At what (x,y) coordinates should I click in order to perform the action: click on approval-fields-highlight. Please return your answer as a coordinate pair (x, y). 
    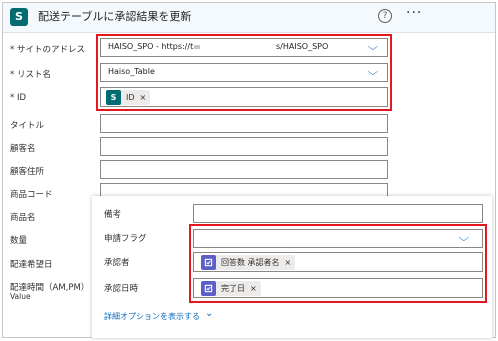
    Looking at the image, I should click on (338, 263).